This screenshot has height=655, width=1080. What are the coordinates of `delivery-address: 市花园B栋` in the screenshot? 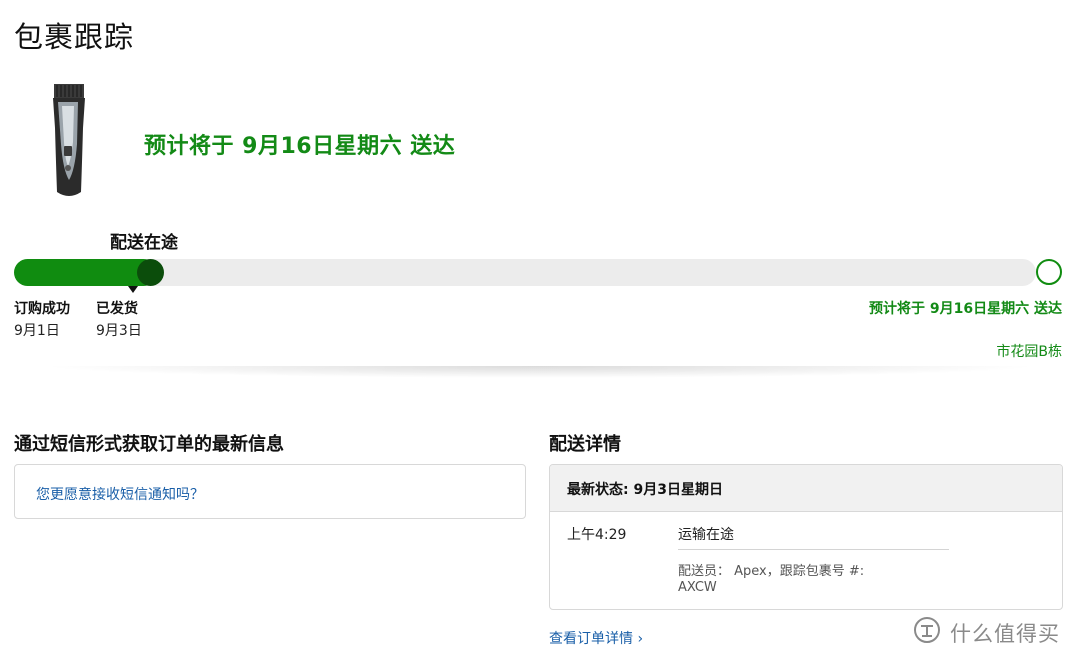 It's located at (1029, 352).